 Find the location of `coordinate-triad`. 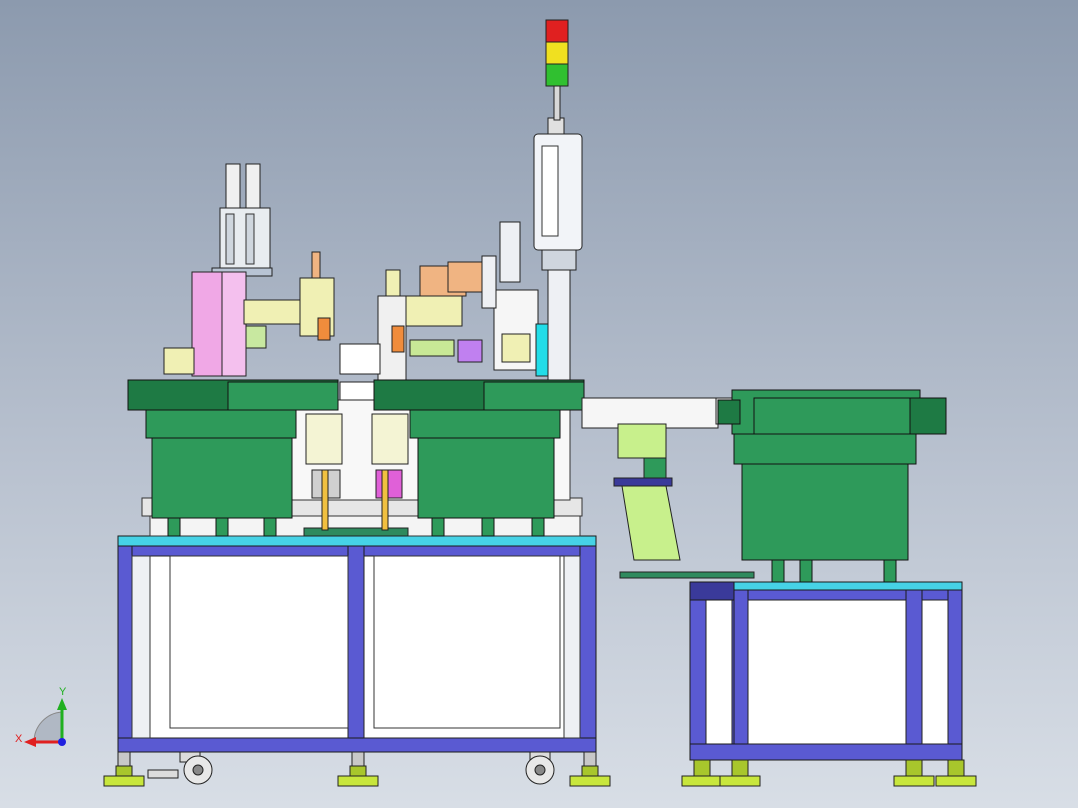

coordinate-triad is located at coordinates (45, 722).